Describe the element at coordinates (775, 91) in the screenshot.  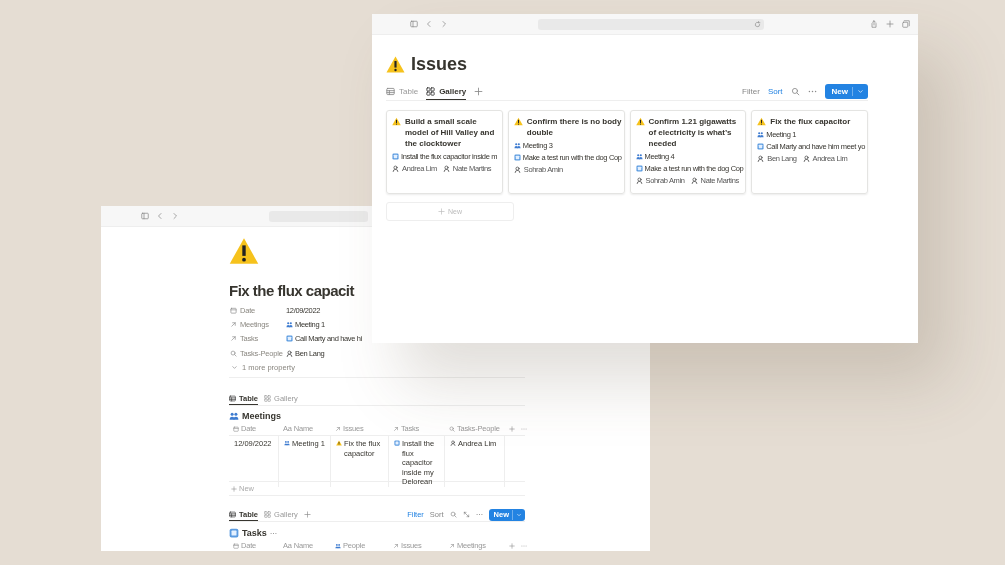
I see `toolbar-link: Sort` at that location.